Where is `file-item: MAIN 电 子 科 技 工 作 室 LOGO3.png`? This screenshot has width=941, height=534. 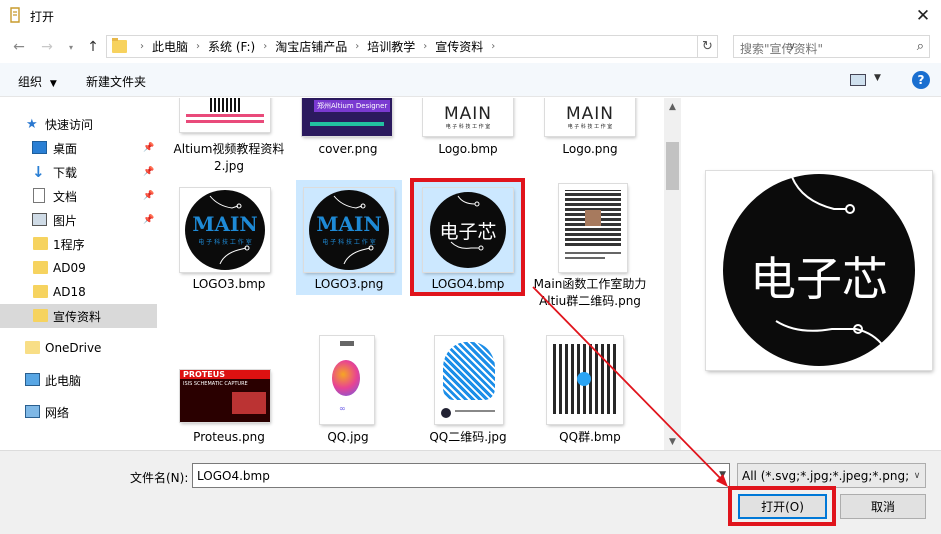
file-item: MAIN 电 子 科 技 工 作 室 LOGO3.png is located at coordinates (351, 240).